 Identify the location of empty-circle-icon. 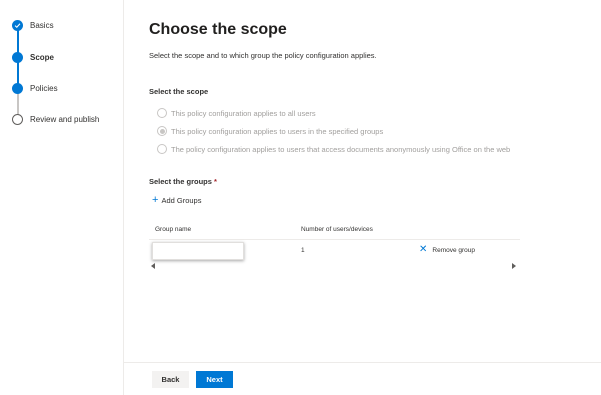
(17, 119).